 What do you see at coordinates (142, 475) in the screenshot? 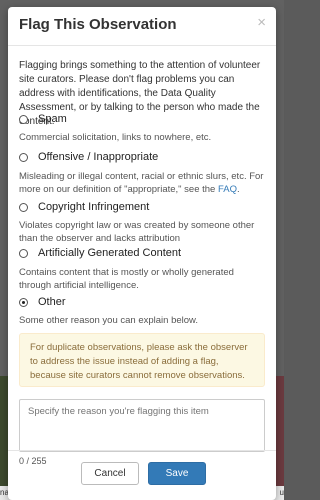
I see `modal-footer: Cancel Save` at bounding box center [142, 475].